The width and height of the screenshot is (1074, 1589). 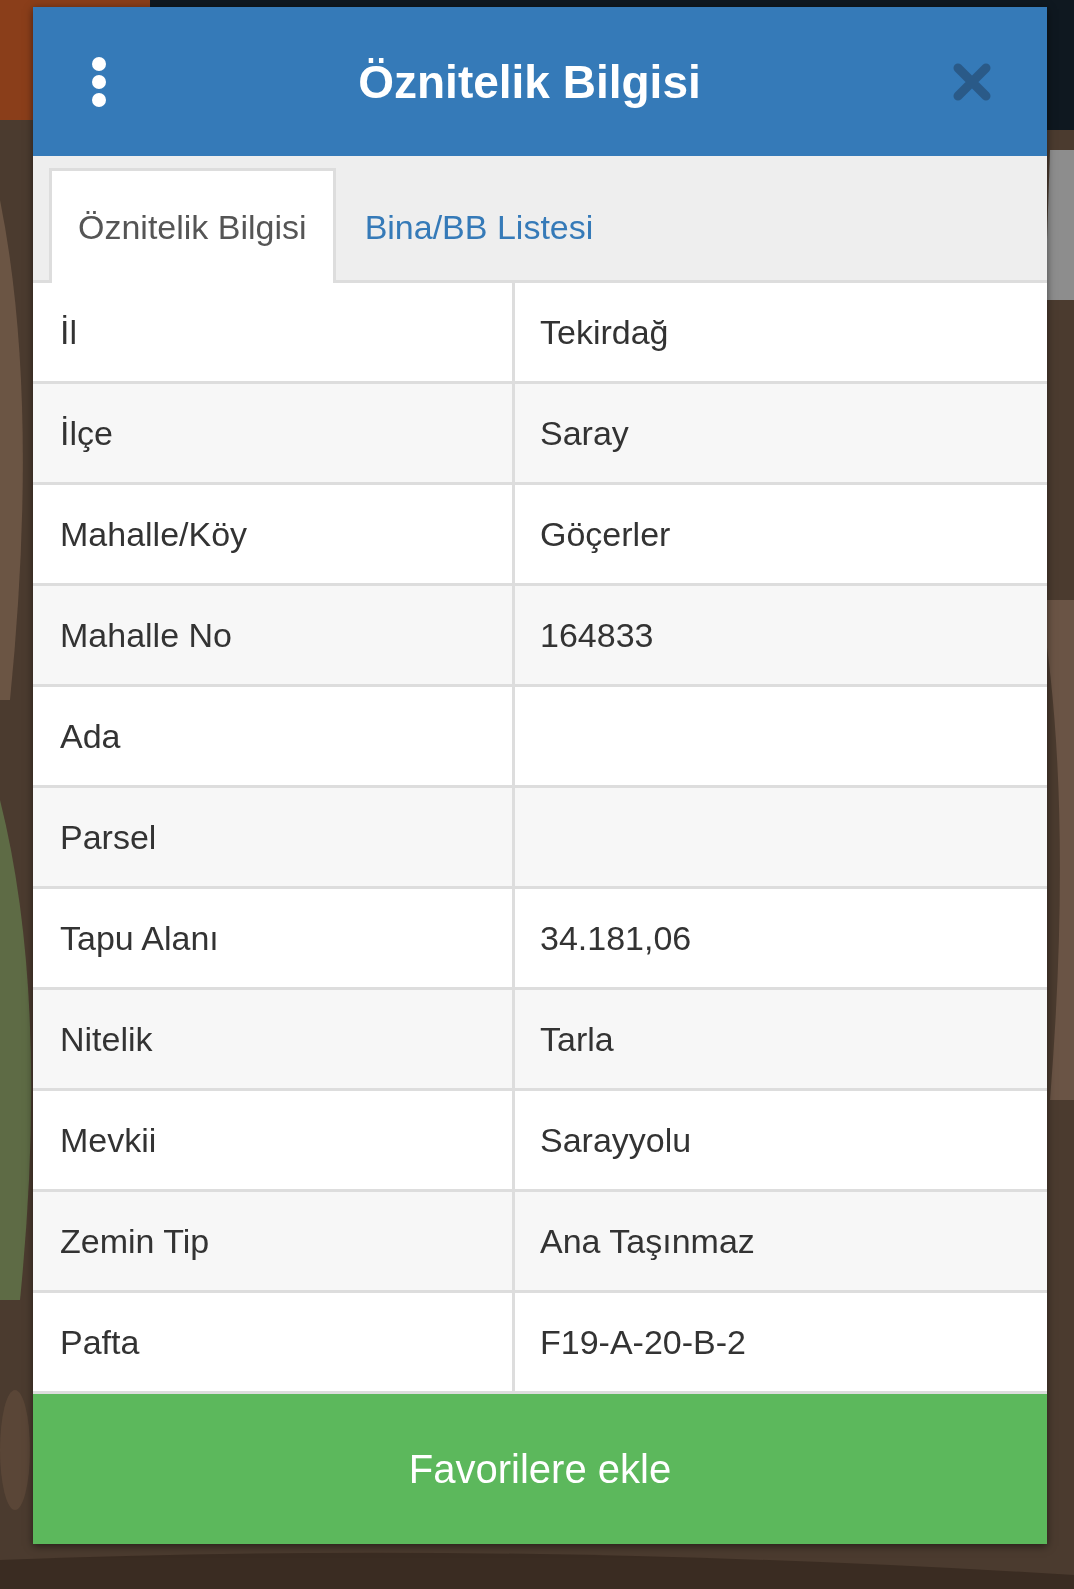 I want to click on tab: Öznitelik Bilgisi, so click(x=192, y=225).